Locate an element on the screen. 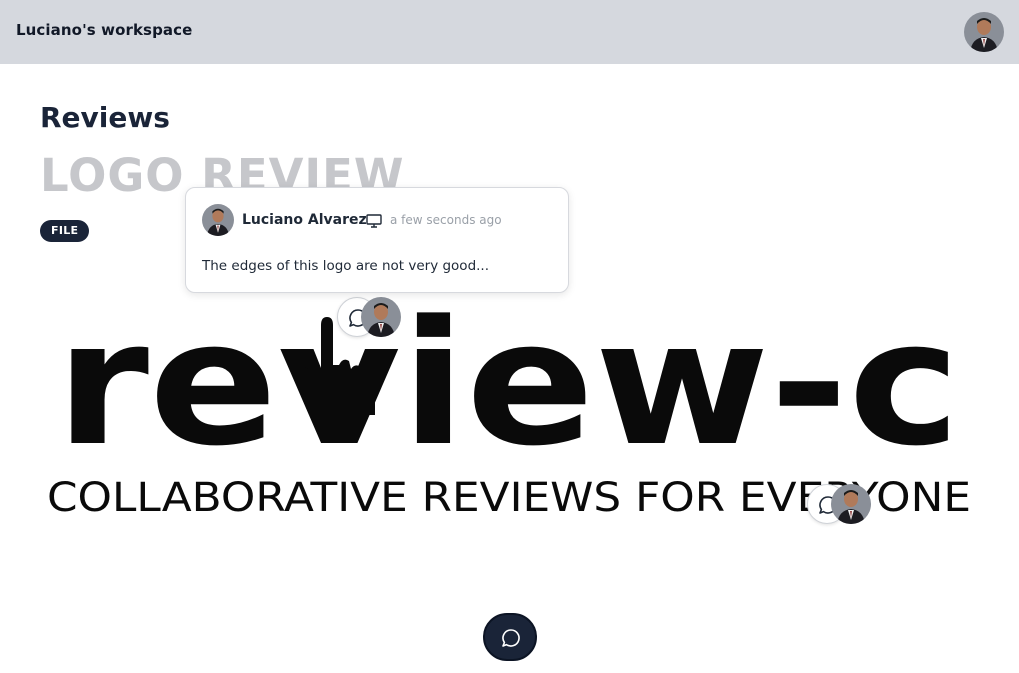 The image size is (1019, 673). workspace-title: Luciano's workspace is located at coordinates (104, 30).